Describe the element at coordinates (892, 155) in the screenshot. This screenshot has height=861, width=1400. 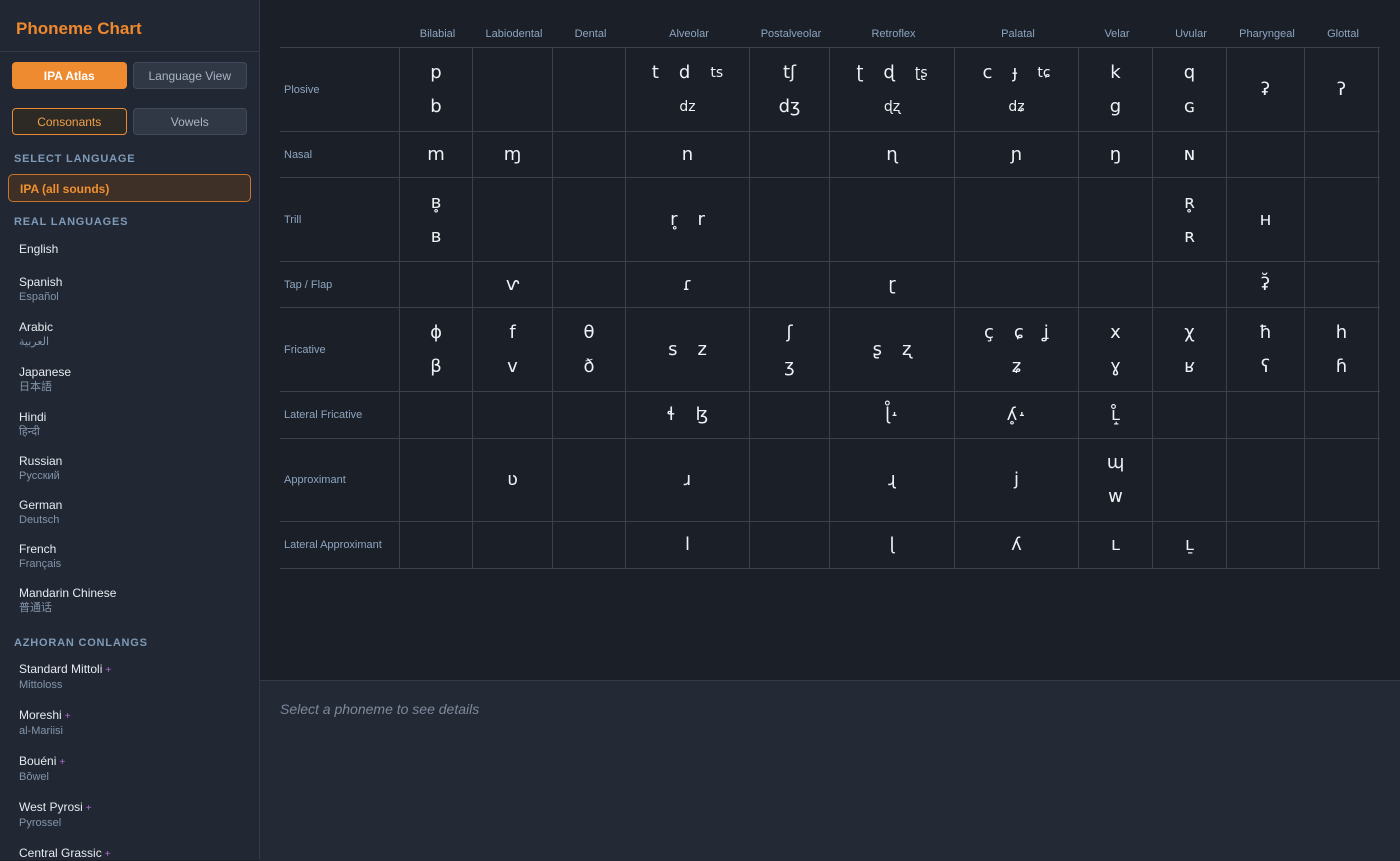
I see `phoneme-symbol: ɳ` at that location.